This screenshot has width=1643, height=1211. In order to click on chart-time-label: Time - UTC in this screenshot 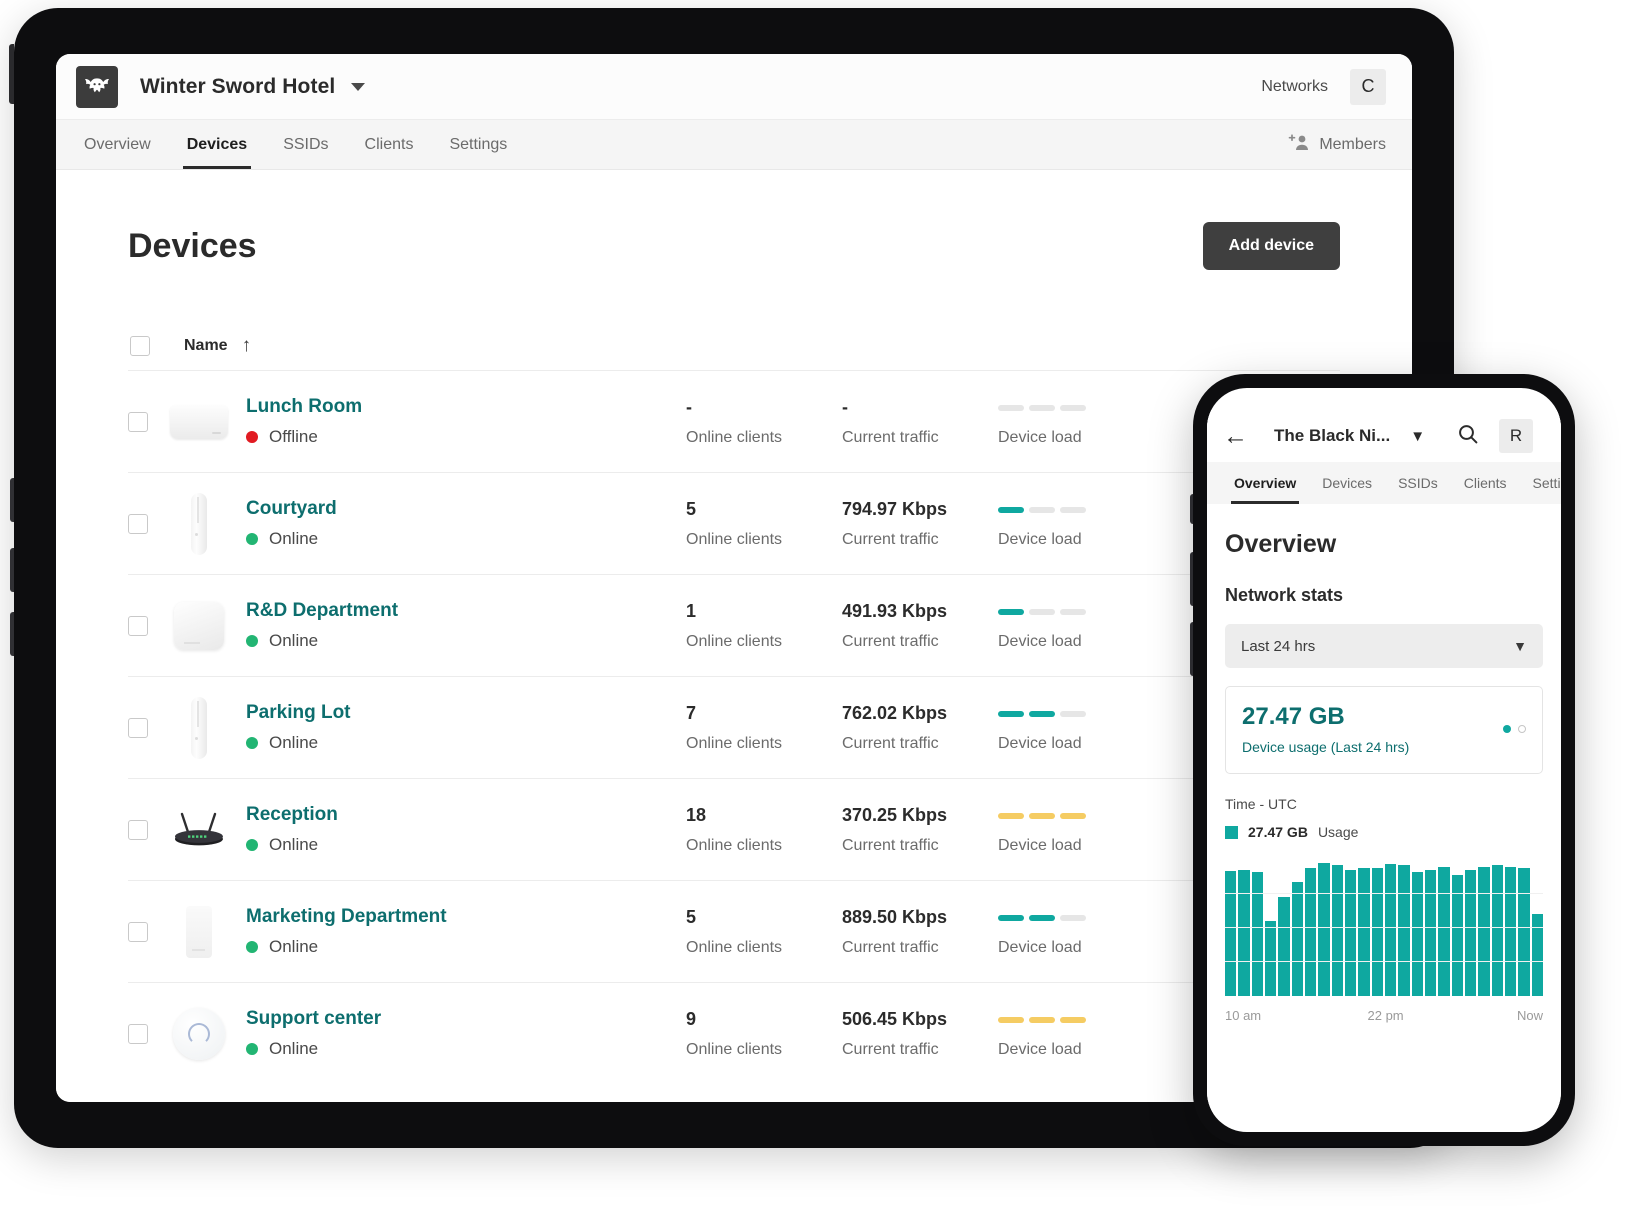, I will do `click(1261, 804)`.